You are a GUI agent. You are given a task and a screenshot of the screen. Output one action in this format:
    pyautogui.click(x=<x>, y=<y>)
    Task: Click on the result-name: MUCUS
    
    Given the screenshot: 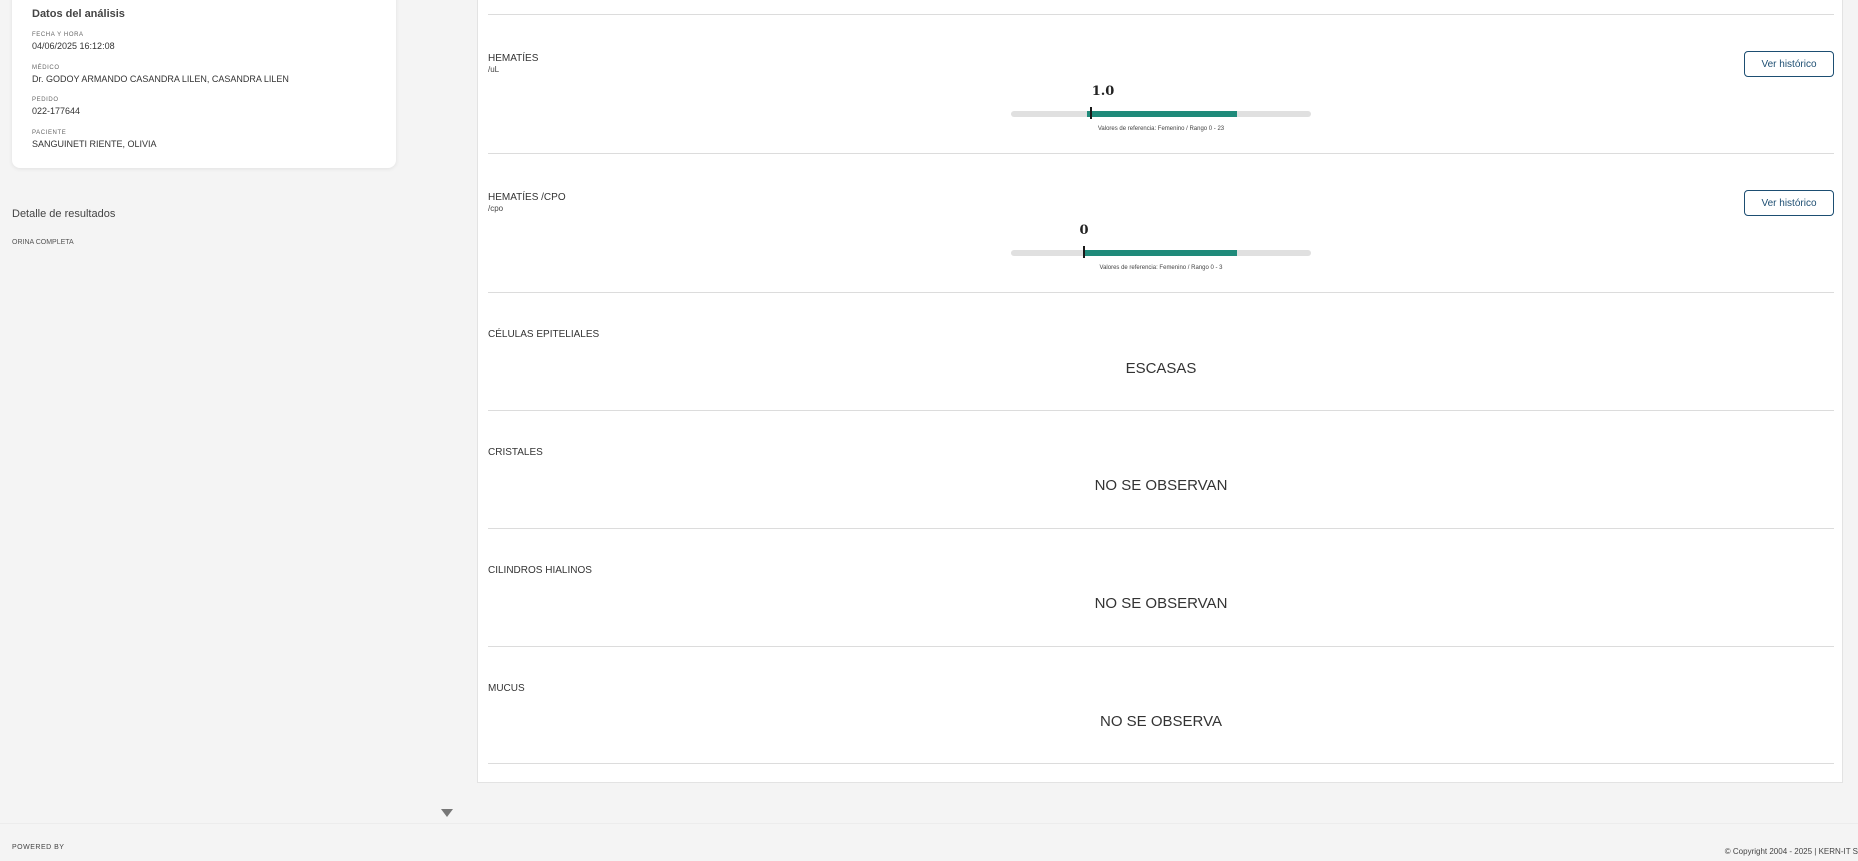 What is the action you would take?
    pyautogui.click(x=506, y=688)
    